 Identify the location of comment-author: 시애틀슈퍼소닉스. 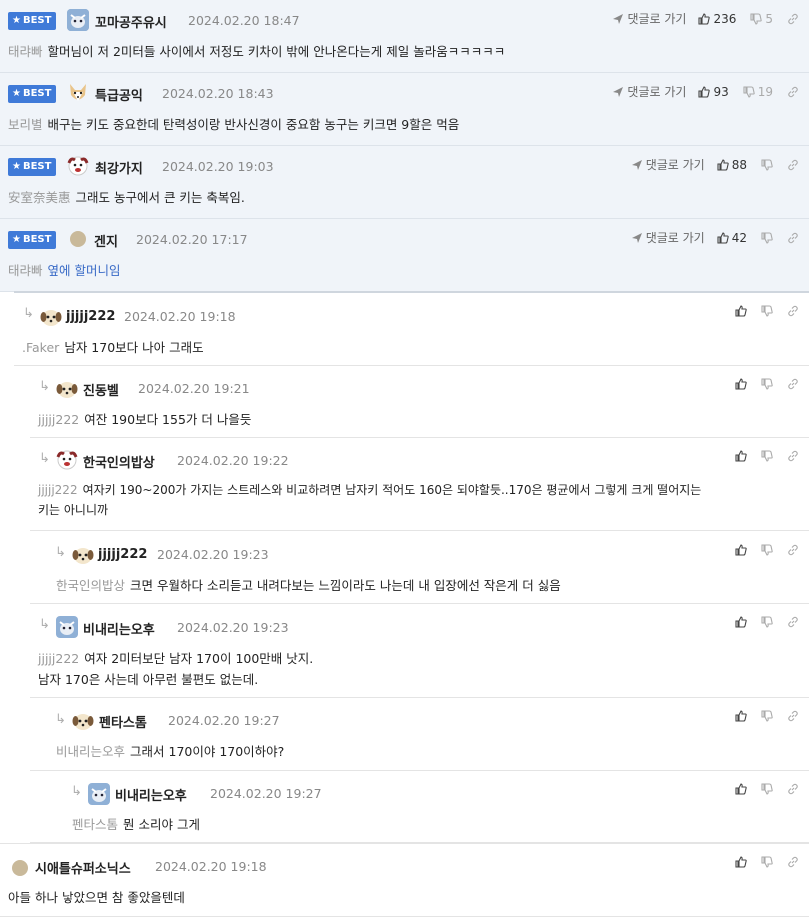
(83, 867).